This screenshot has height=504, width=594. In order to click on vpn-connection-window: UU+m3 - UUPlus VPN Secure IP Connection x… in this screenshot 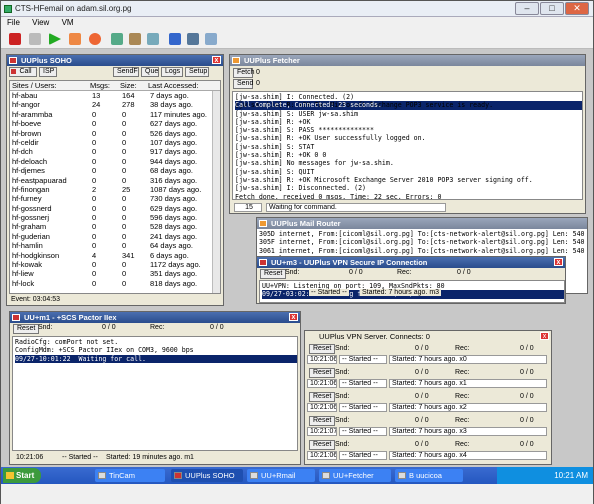, I will do `click(411, 280)`.